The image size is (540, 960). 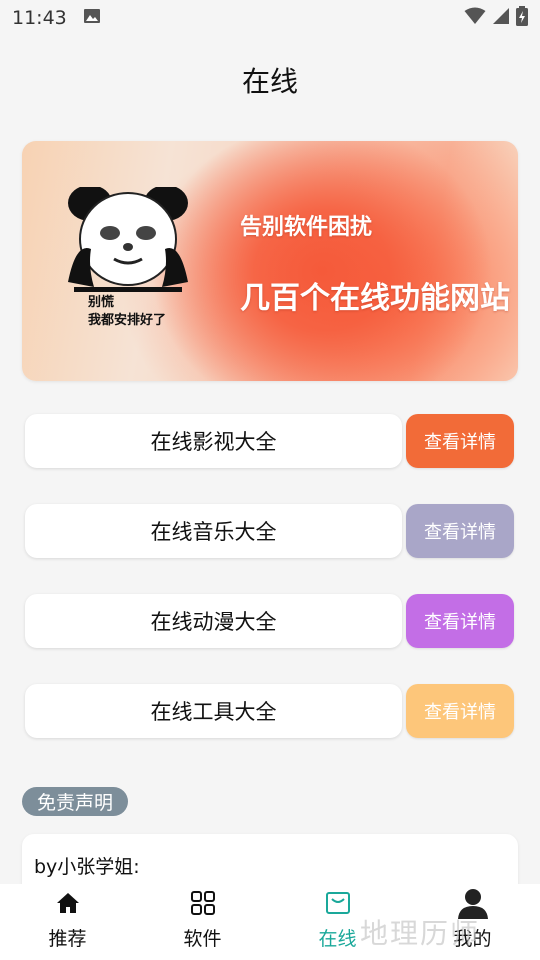 What do you see at coordinates (202, 939) in the screenshot?
I see `nav-label-software: 软件` at bounding box center [202, 939].